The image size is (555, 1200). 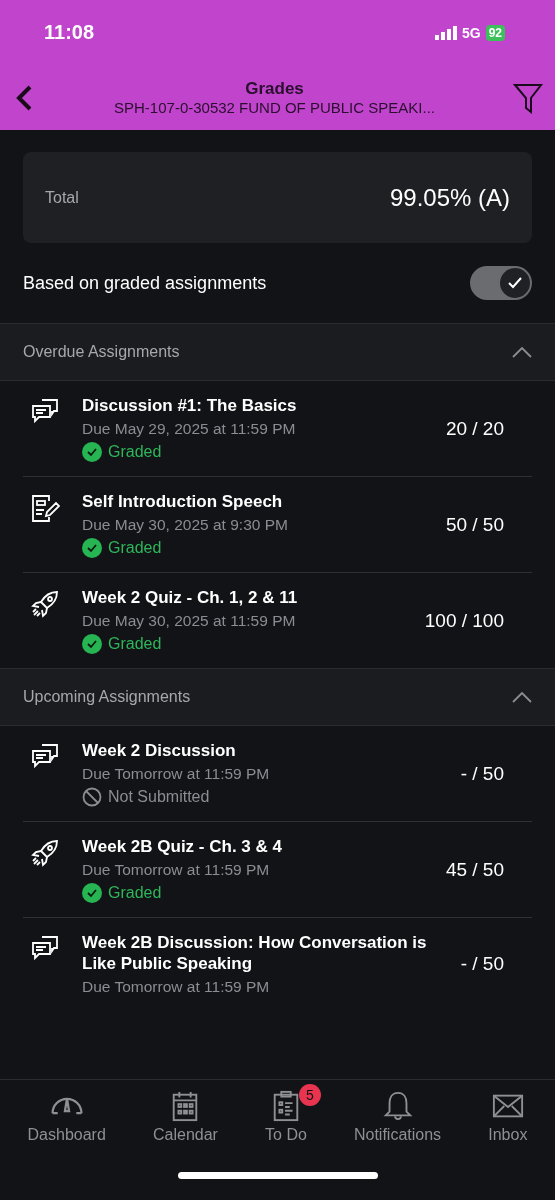 What do you see at coordinates (495, 32) in the screenshot?
I see `battery-indicator: 92` at bounding box center [495, 32].